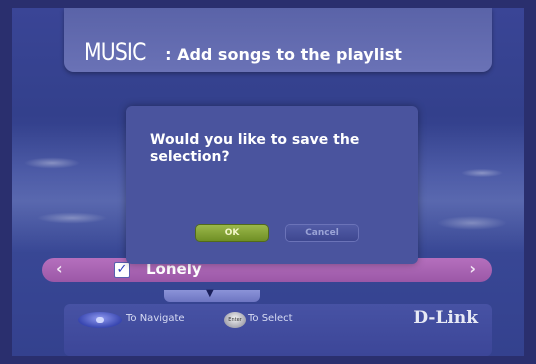 This screenshot has height=364, width=536. What do you see at coordinates (283, 54) in the screenshot?
I see `page-subtitle: : Add songs to the playlist` at bounding box center [283, 54].